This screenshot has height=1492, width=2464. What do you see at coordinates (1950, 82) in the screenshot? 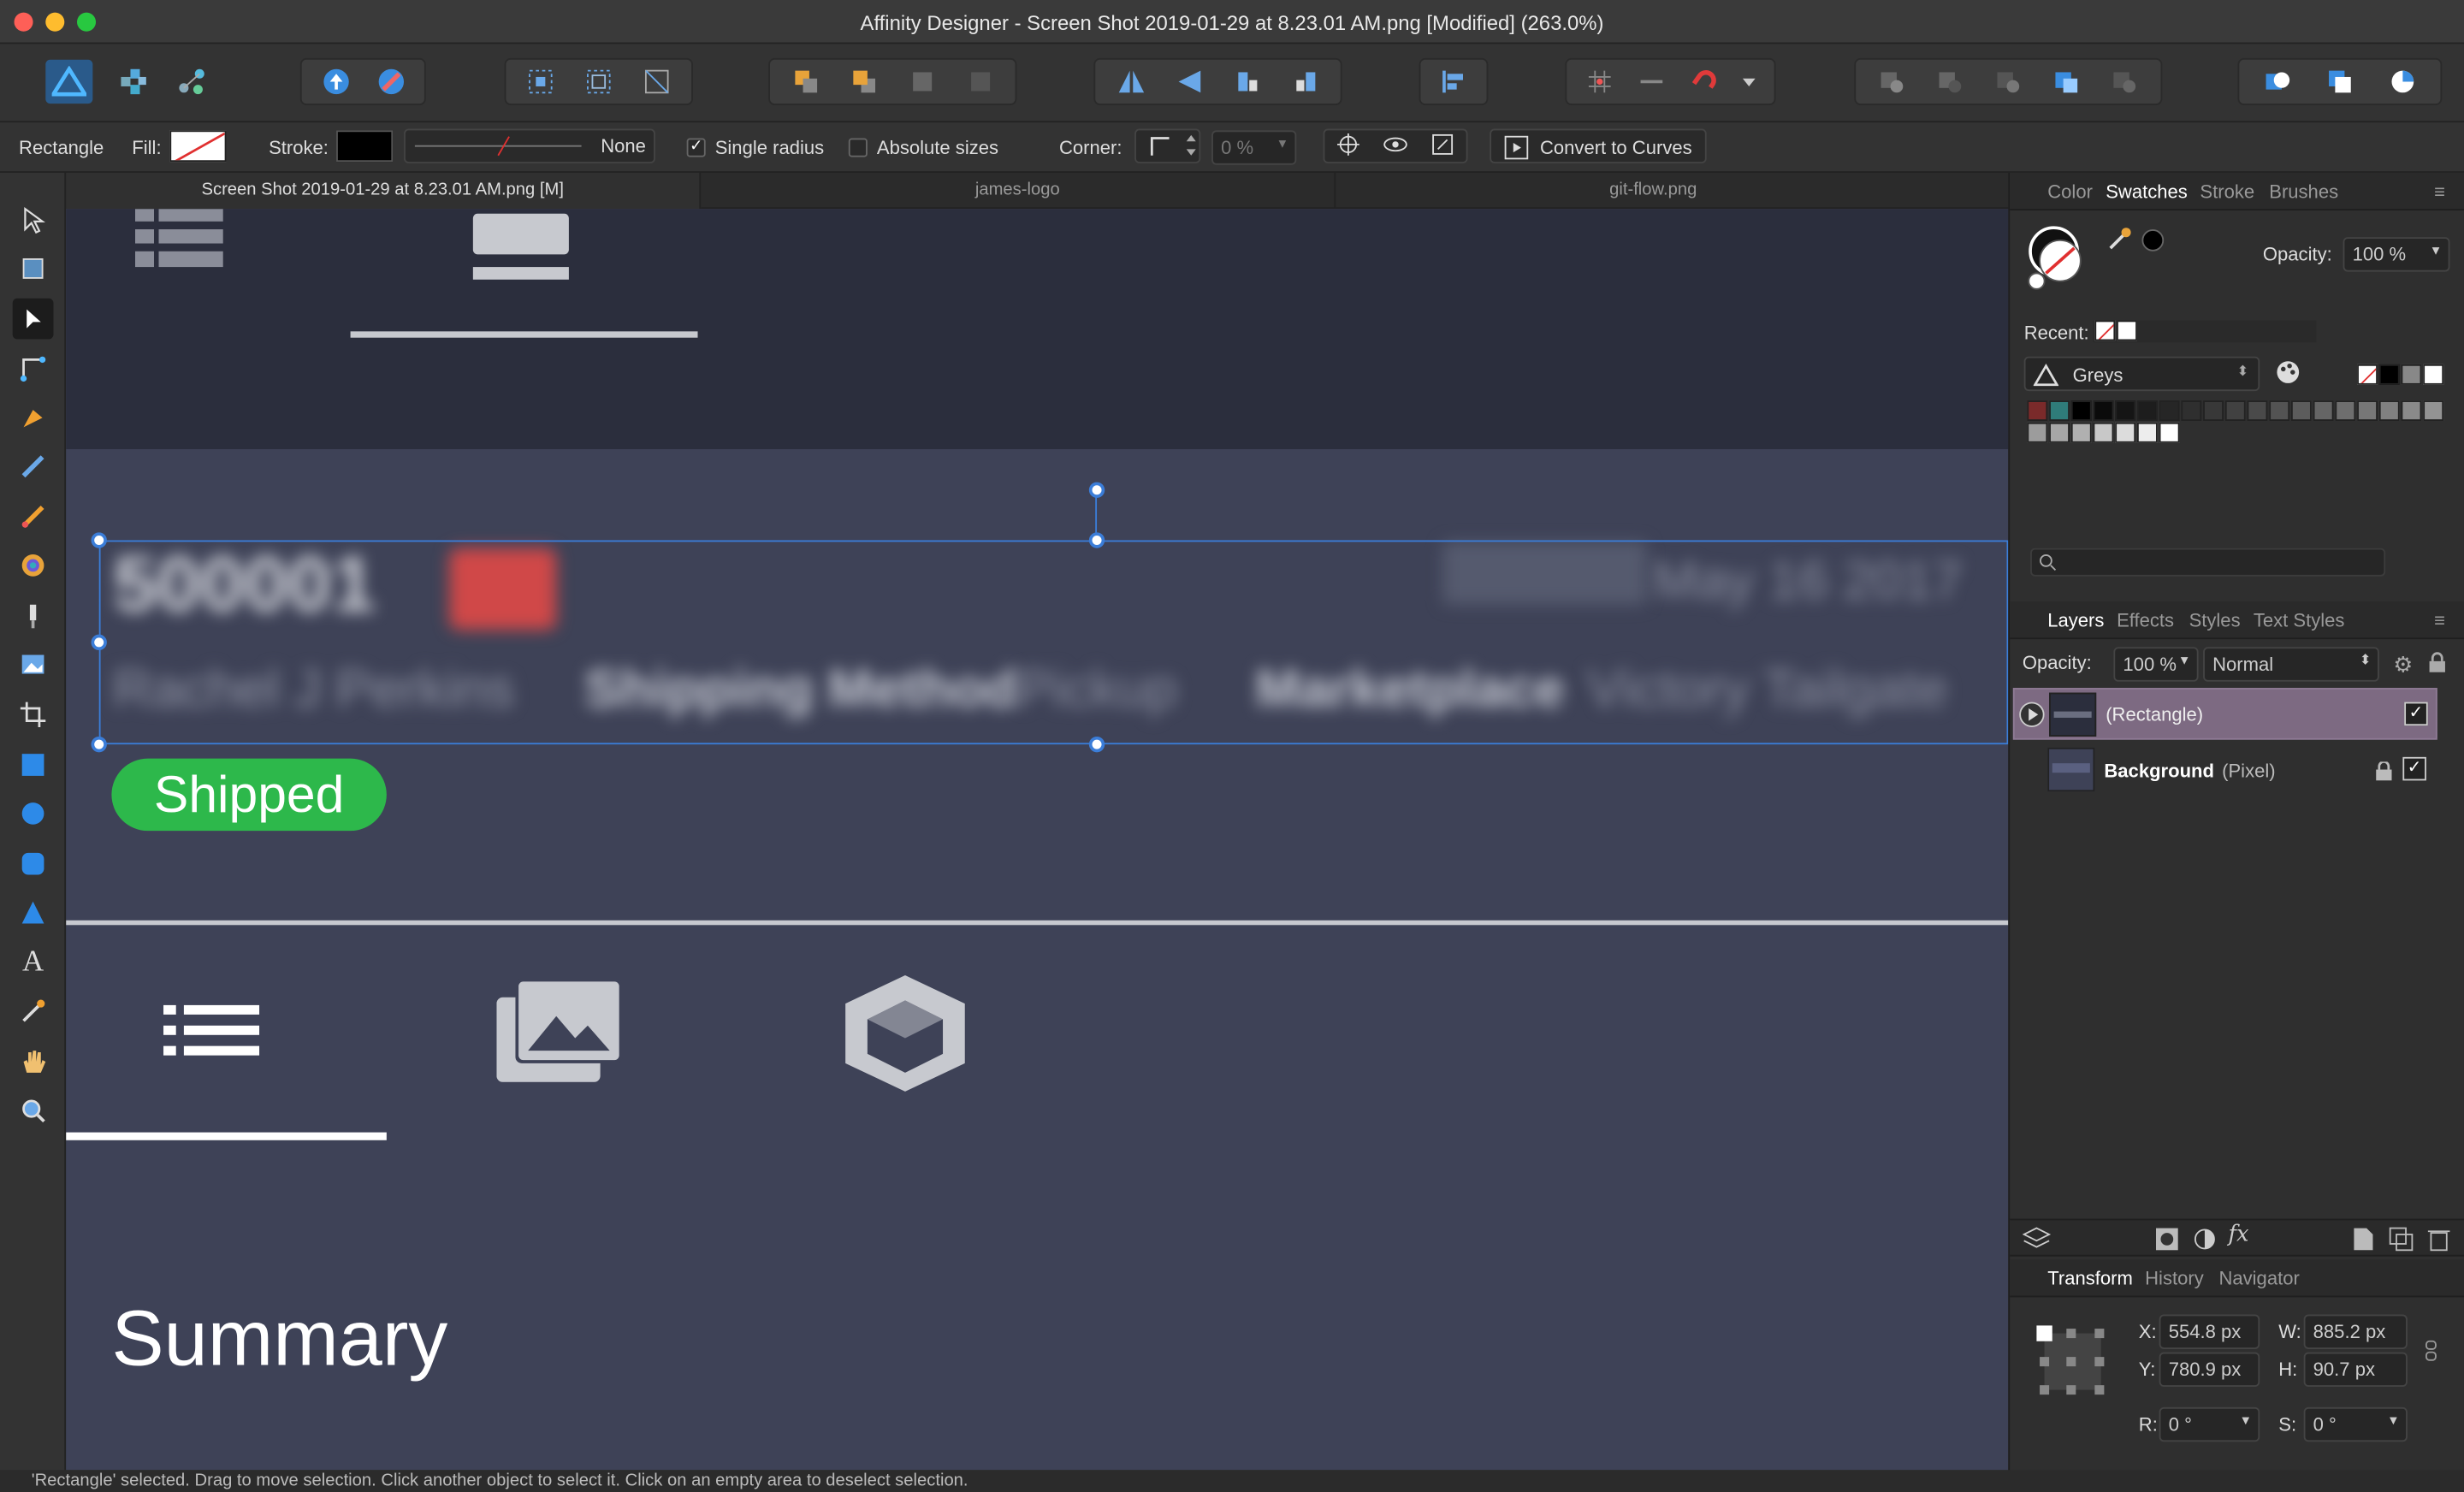
I see `subtract-icon` at bounding box center [1950, 82].